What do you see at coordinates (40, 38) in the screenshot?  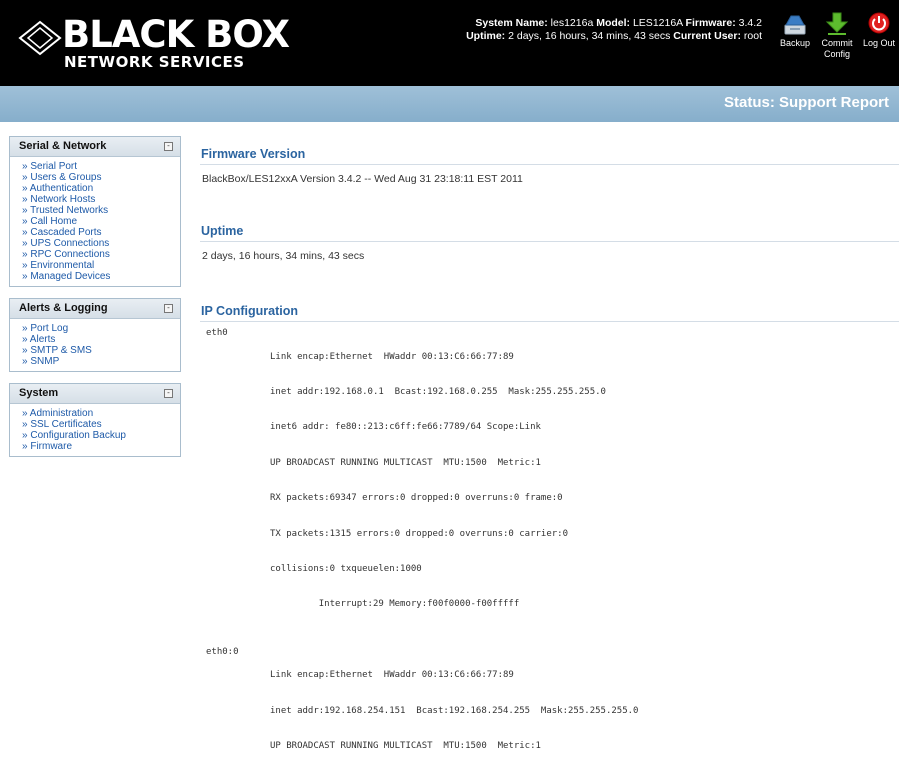 I see `diamond-logo-icon` at bounding box center [40, 38].